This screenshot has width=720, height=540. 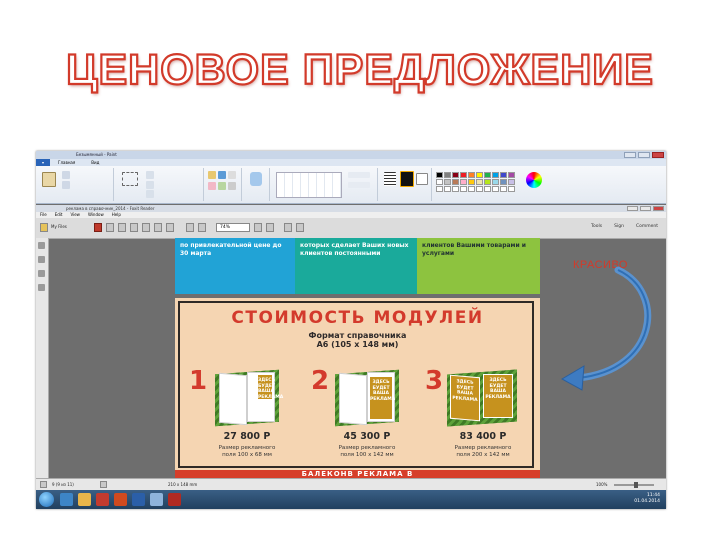 What do you see at coordinates (351, 162) in the screenshot?
I see `paint-tabs: ▾ Главная Вид` at bounding box center [351, 162].